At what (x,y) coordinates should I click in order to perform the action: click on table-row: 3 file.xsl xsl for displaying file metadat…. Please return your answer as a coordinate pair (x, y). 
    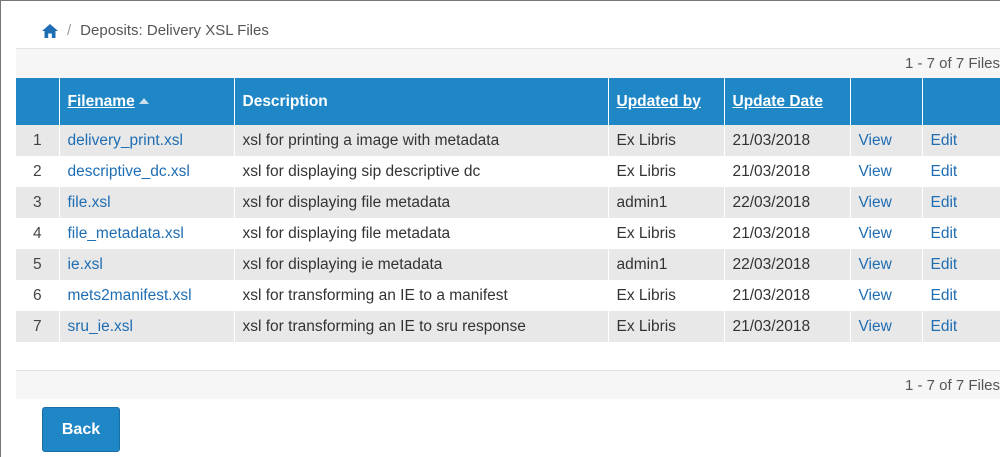
    Looking at the image, I should click on (508, 202).